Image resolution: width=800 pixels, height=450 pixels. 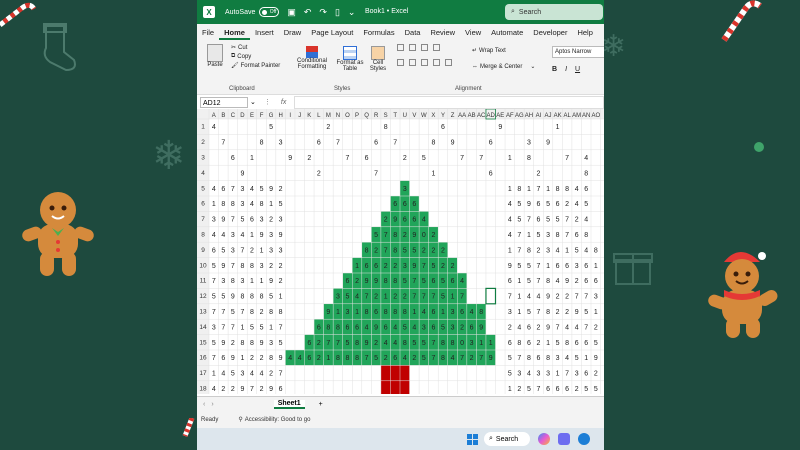 I want to click on column-header: N, so click(x=338, y=116).